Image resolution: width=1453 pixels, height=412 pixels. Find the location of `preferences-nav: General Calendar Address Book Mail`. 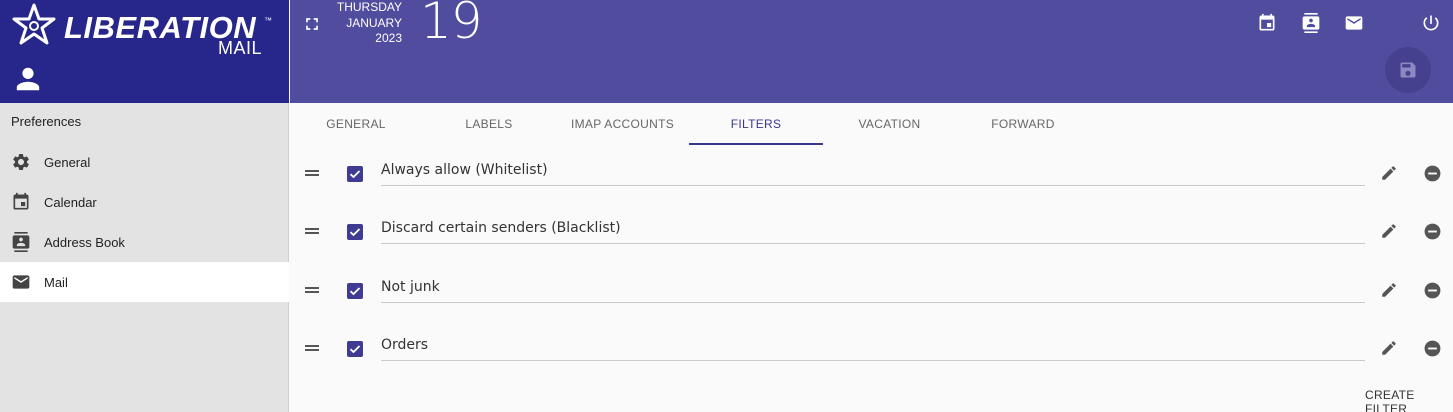

preferences-nav: General Calendar Address Book Mail is located at coordinates (144, 222).